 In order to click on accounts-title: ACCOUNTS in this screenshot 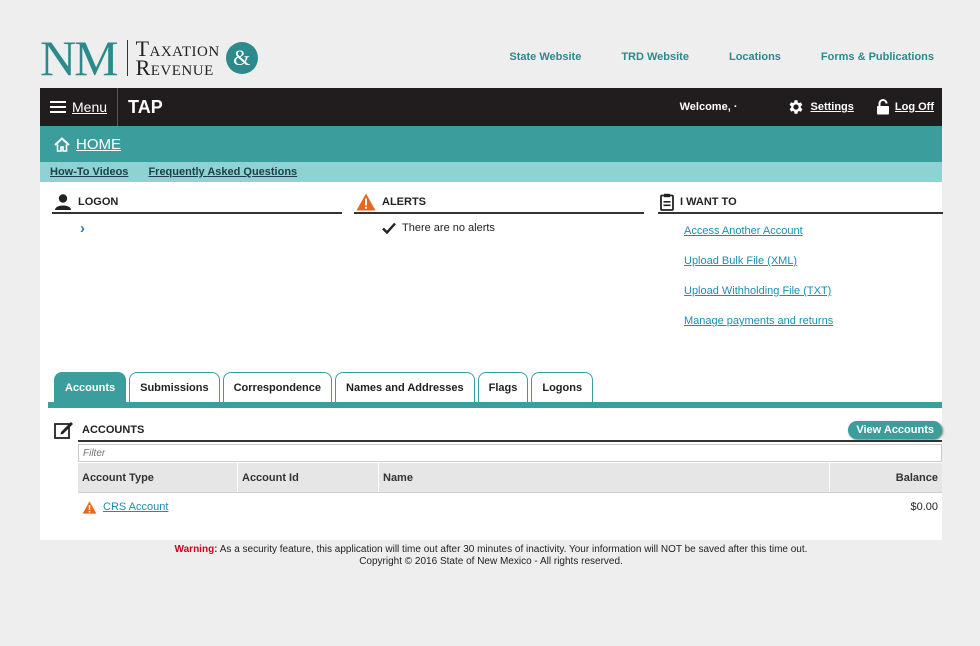, I will do `click(113, 430)`.